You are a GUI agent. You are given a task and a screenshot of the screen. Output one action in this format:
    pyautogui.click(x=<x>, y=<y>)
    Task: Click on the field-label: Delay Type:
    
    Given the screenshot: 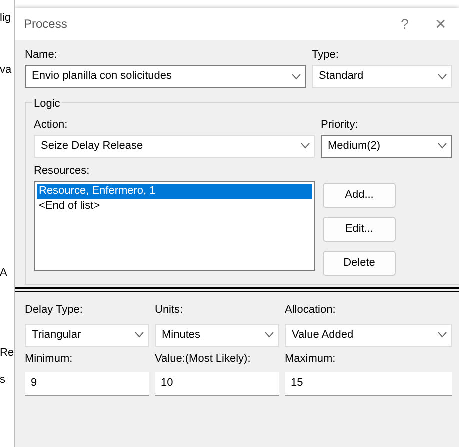 What is the action you would take?
    pyautogui.click(x=54, y=310)
    